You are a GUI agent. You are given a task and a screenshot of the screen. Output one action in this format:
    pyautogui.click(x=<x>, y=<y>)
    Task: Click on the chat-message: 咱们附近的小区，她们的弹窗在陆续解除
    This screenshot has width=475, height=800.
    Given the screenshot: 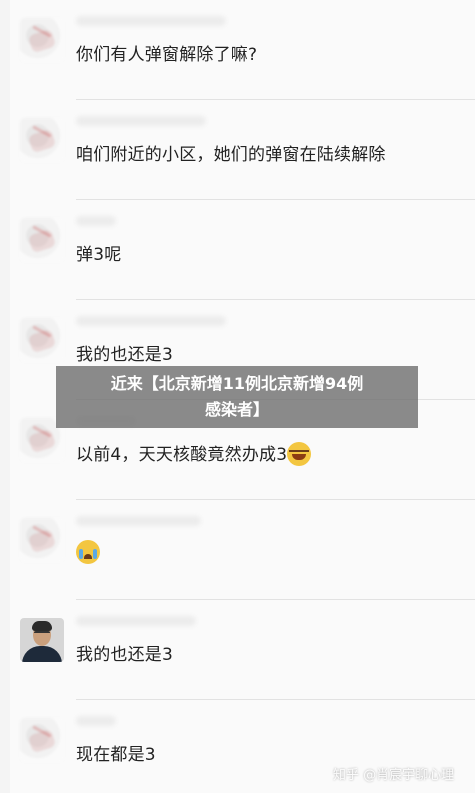 What is the action you would take?
    pyautogui.click(x=242, y=150)
    